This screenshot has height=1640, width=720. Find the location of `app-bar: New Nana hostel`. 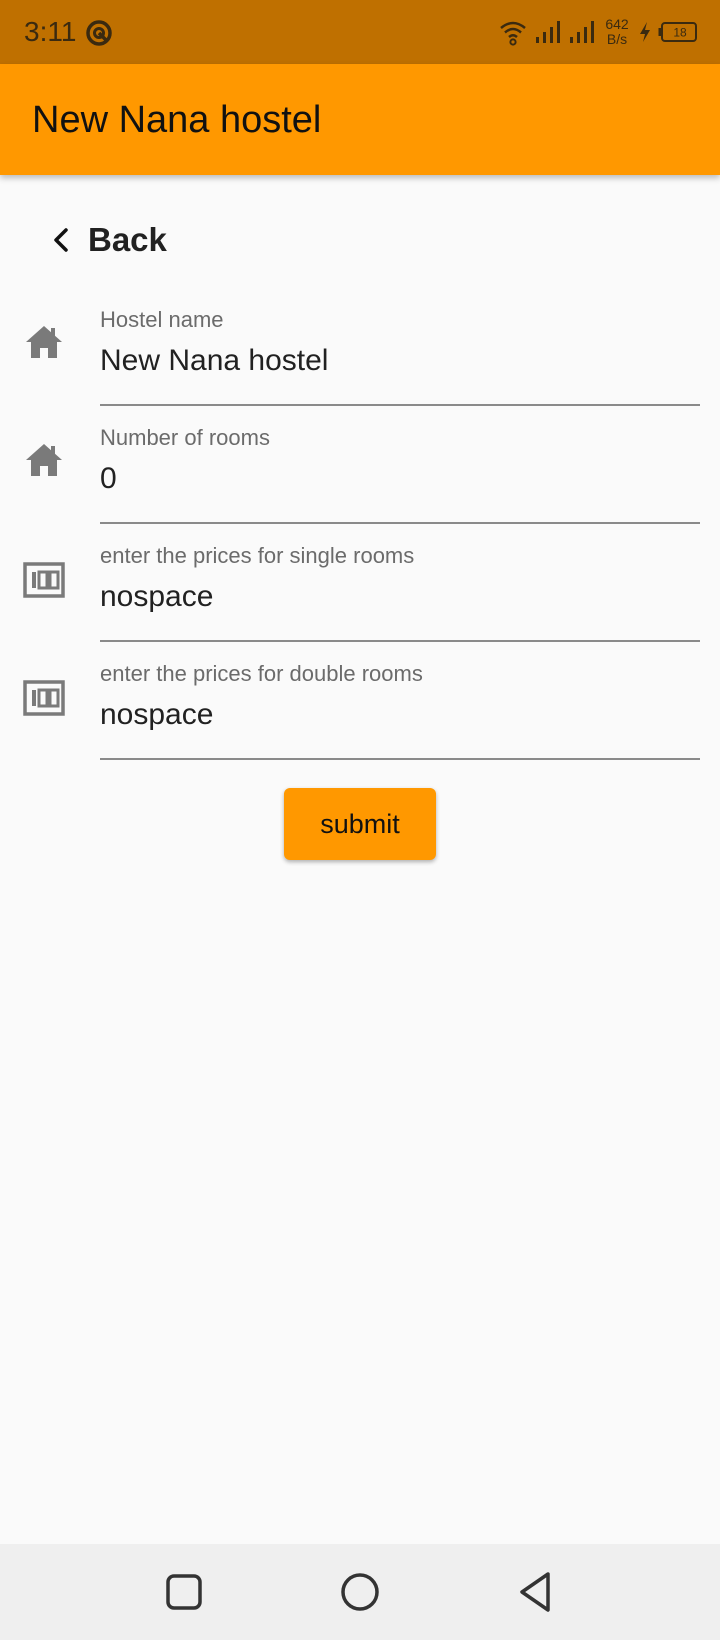

app-bar: New Nana hostel is located at coordinates (360, 119).